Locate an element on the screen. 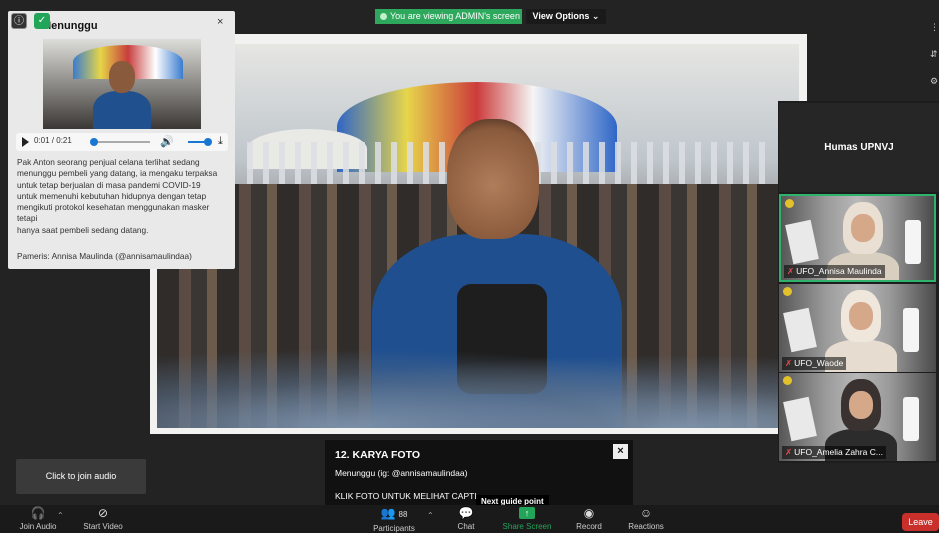  chat-bubble-icon: 💬 is located at coordinates (466, 513).